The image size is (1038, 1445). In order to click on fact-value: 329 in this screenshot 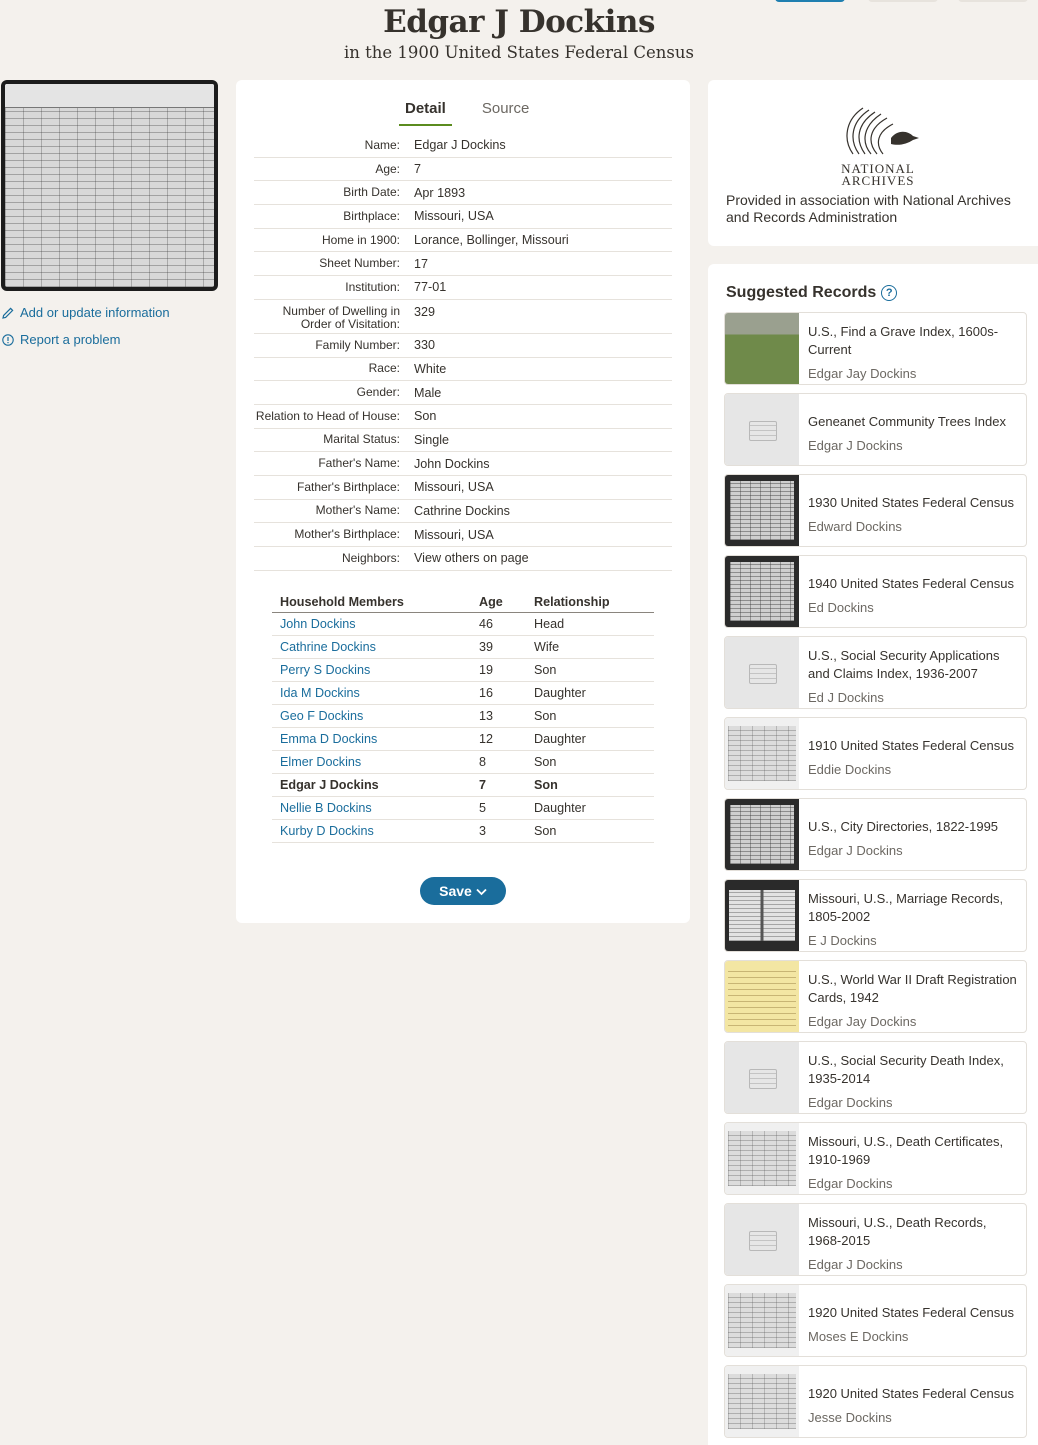, I will do `click(425, 311)`.